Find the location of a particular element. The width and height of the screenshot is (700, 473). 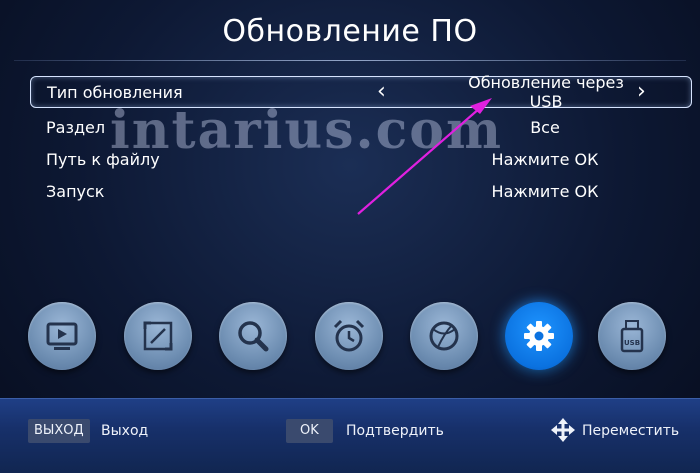

picture-button is located at coordinates (158, 336).